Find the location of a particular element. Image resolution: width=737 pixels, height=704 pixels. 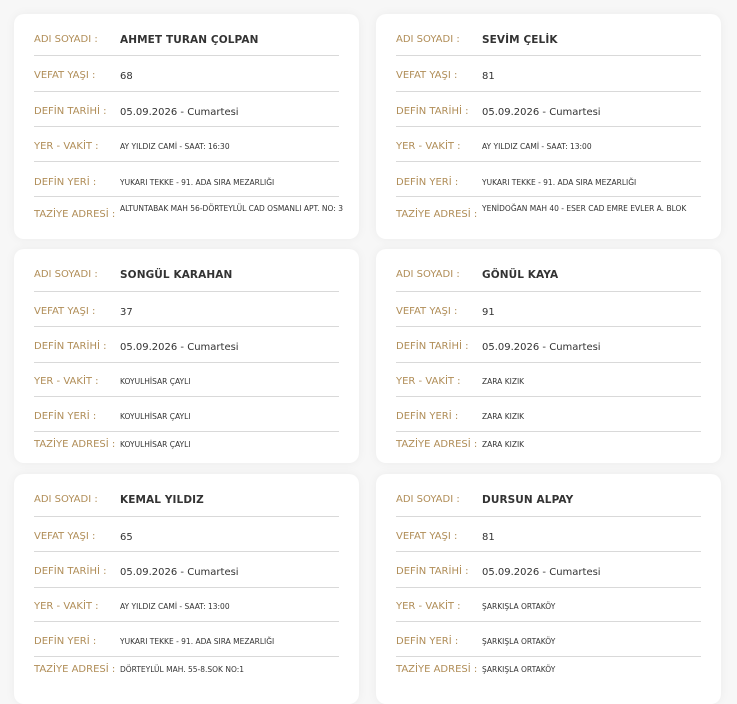

name-row: ADI SOYADI : DURSUN ALPAY is located at coordinates (548, 505).